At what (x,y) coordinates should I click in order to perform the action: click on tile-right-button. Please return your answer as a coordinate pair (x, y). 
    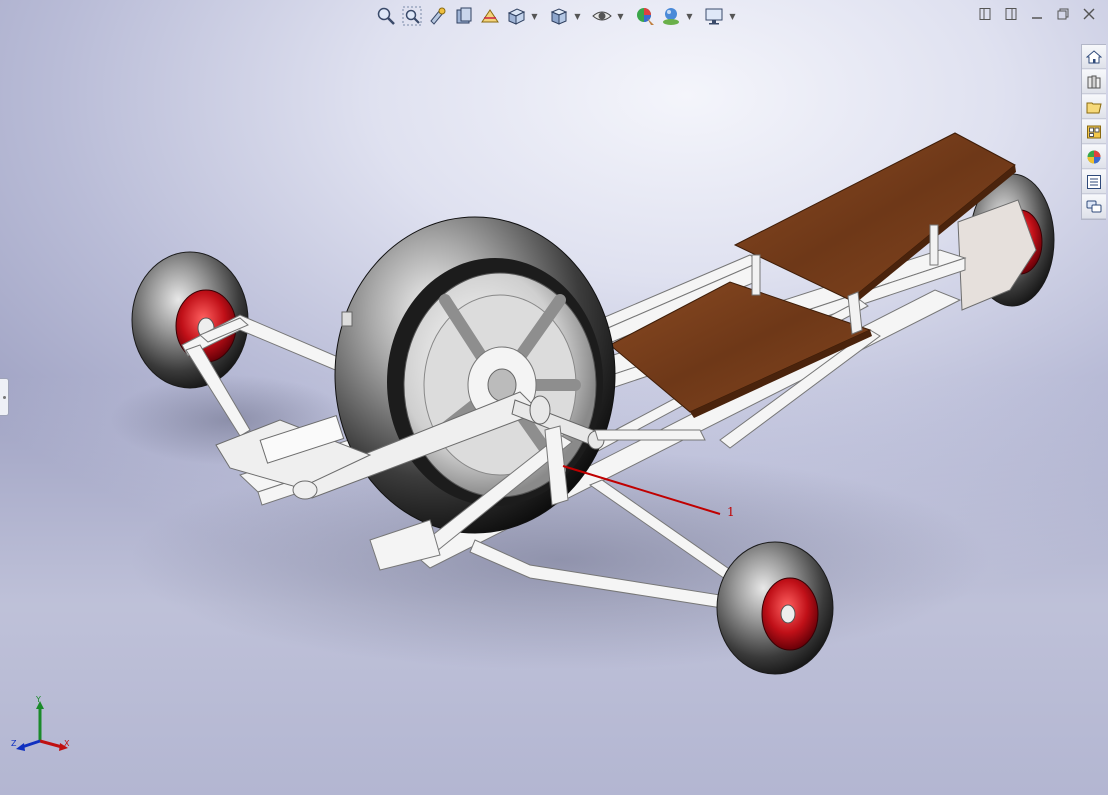
    Looking at the image, I should click on (1011, 14).